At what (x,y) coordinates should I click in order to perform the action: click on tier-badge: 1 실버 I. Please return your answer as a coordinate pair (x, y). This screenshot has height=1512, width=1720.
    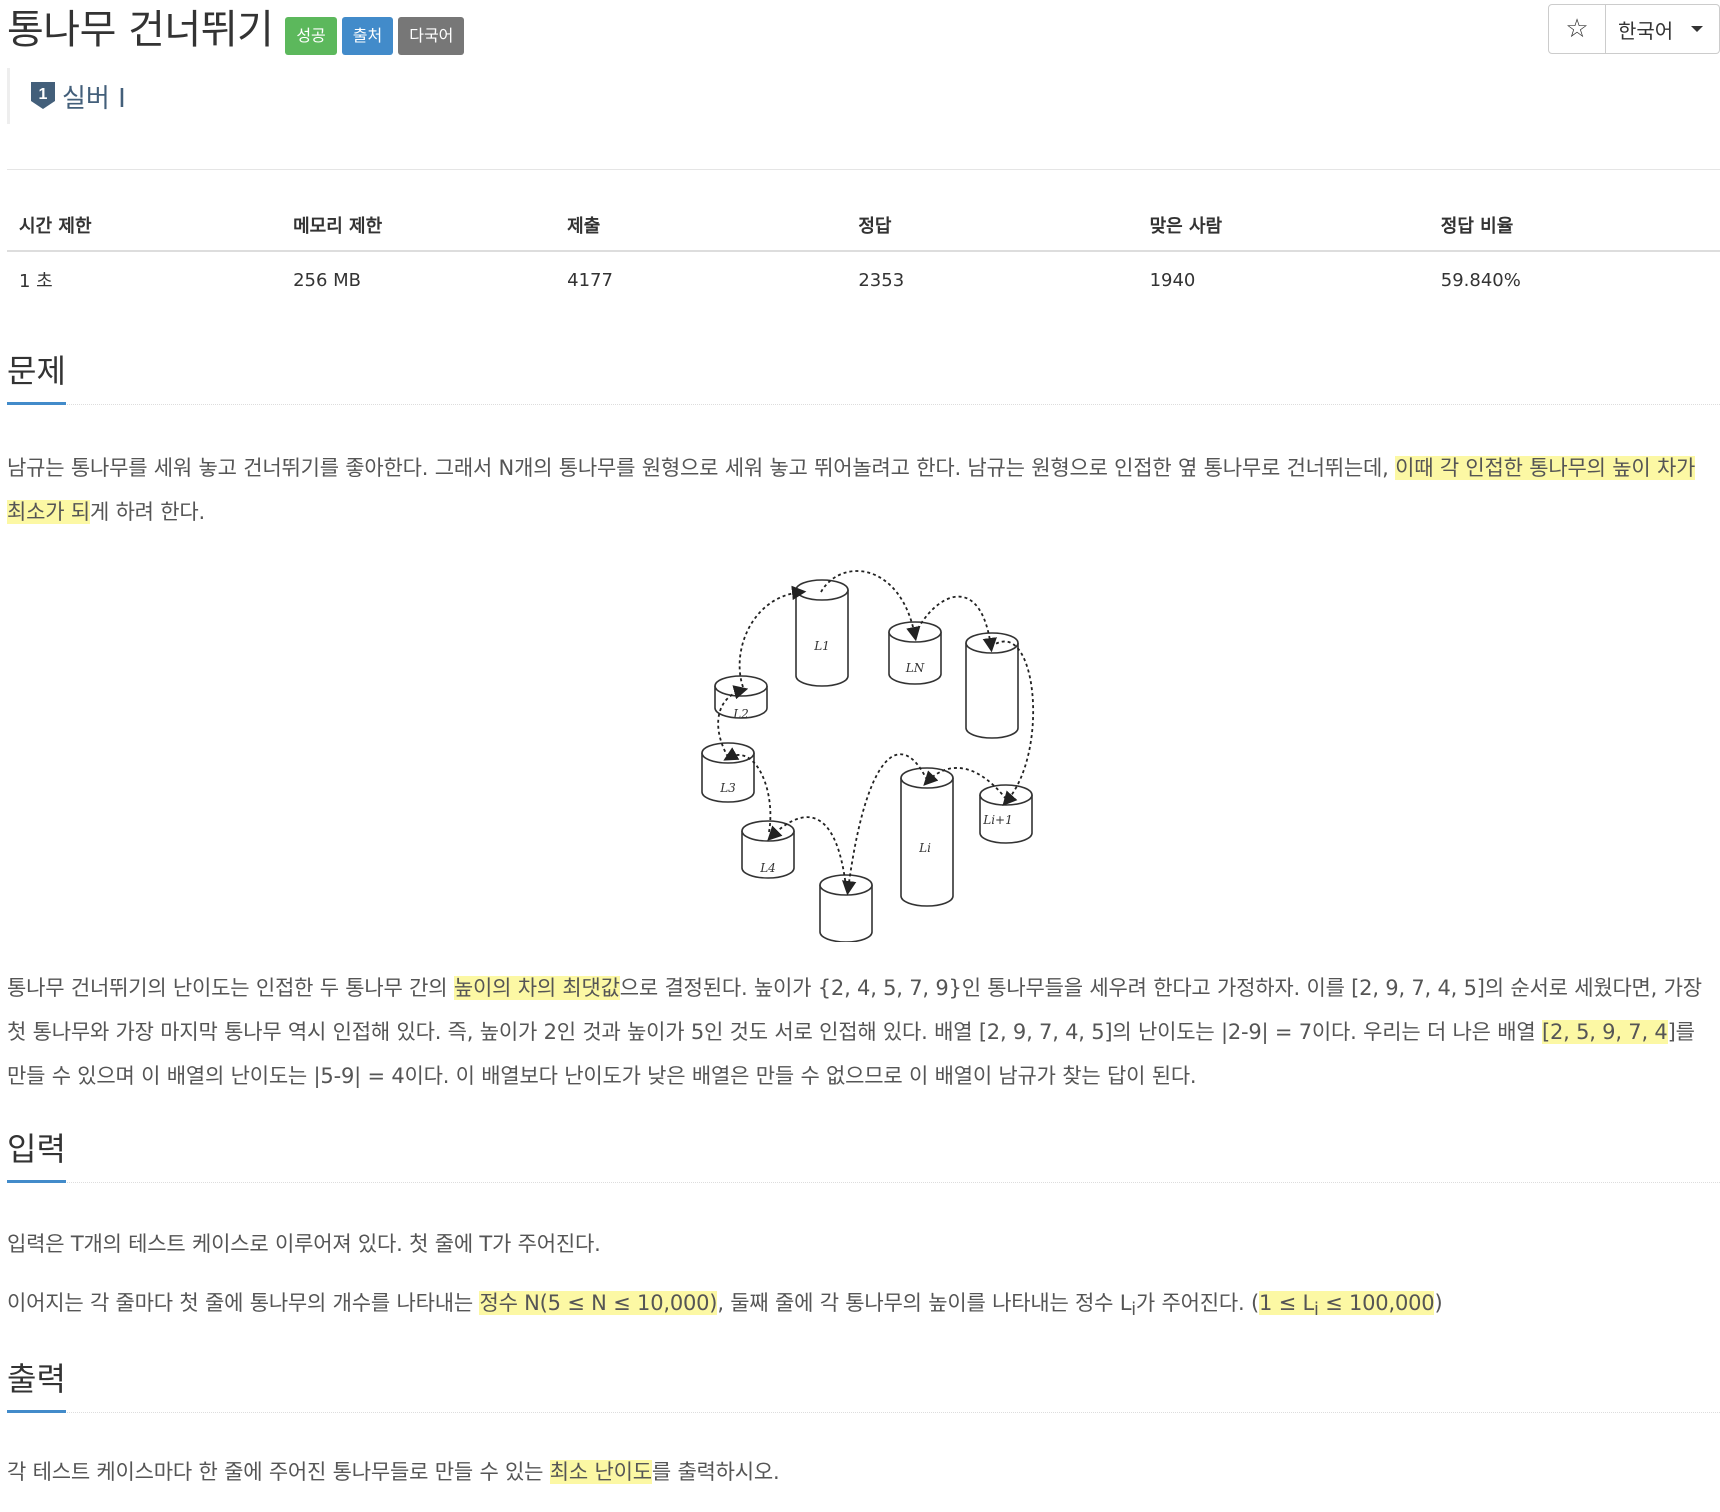
    Looking at the image, I should click on (66, 96).